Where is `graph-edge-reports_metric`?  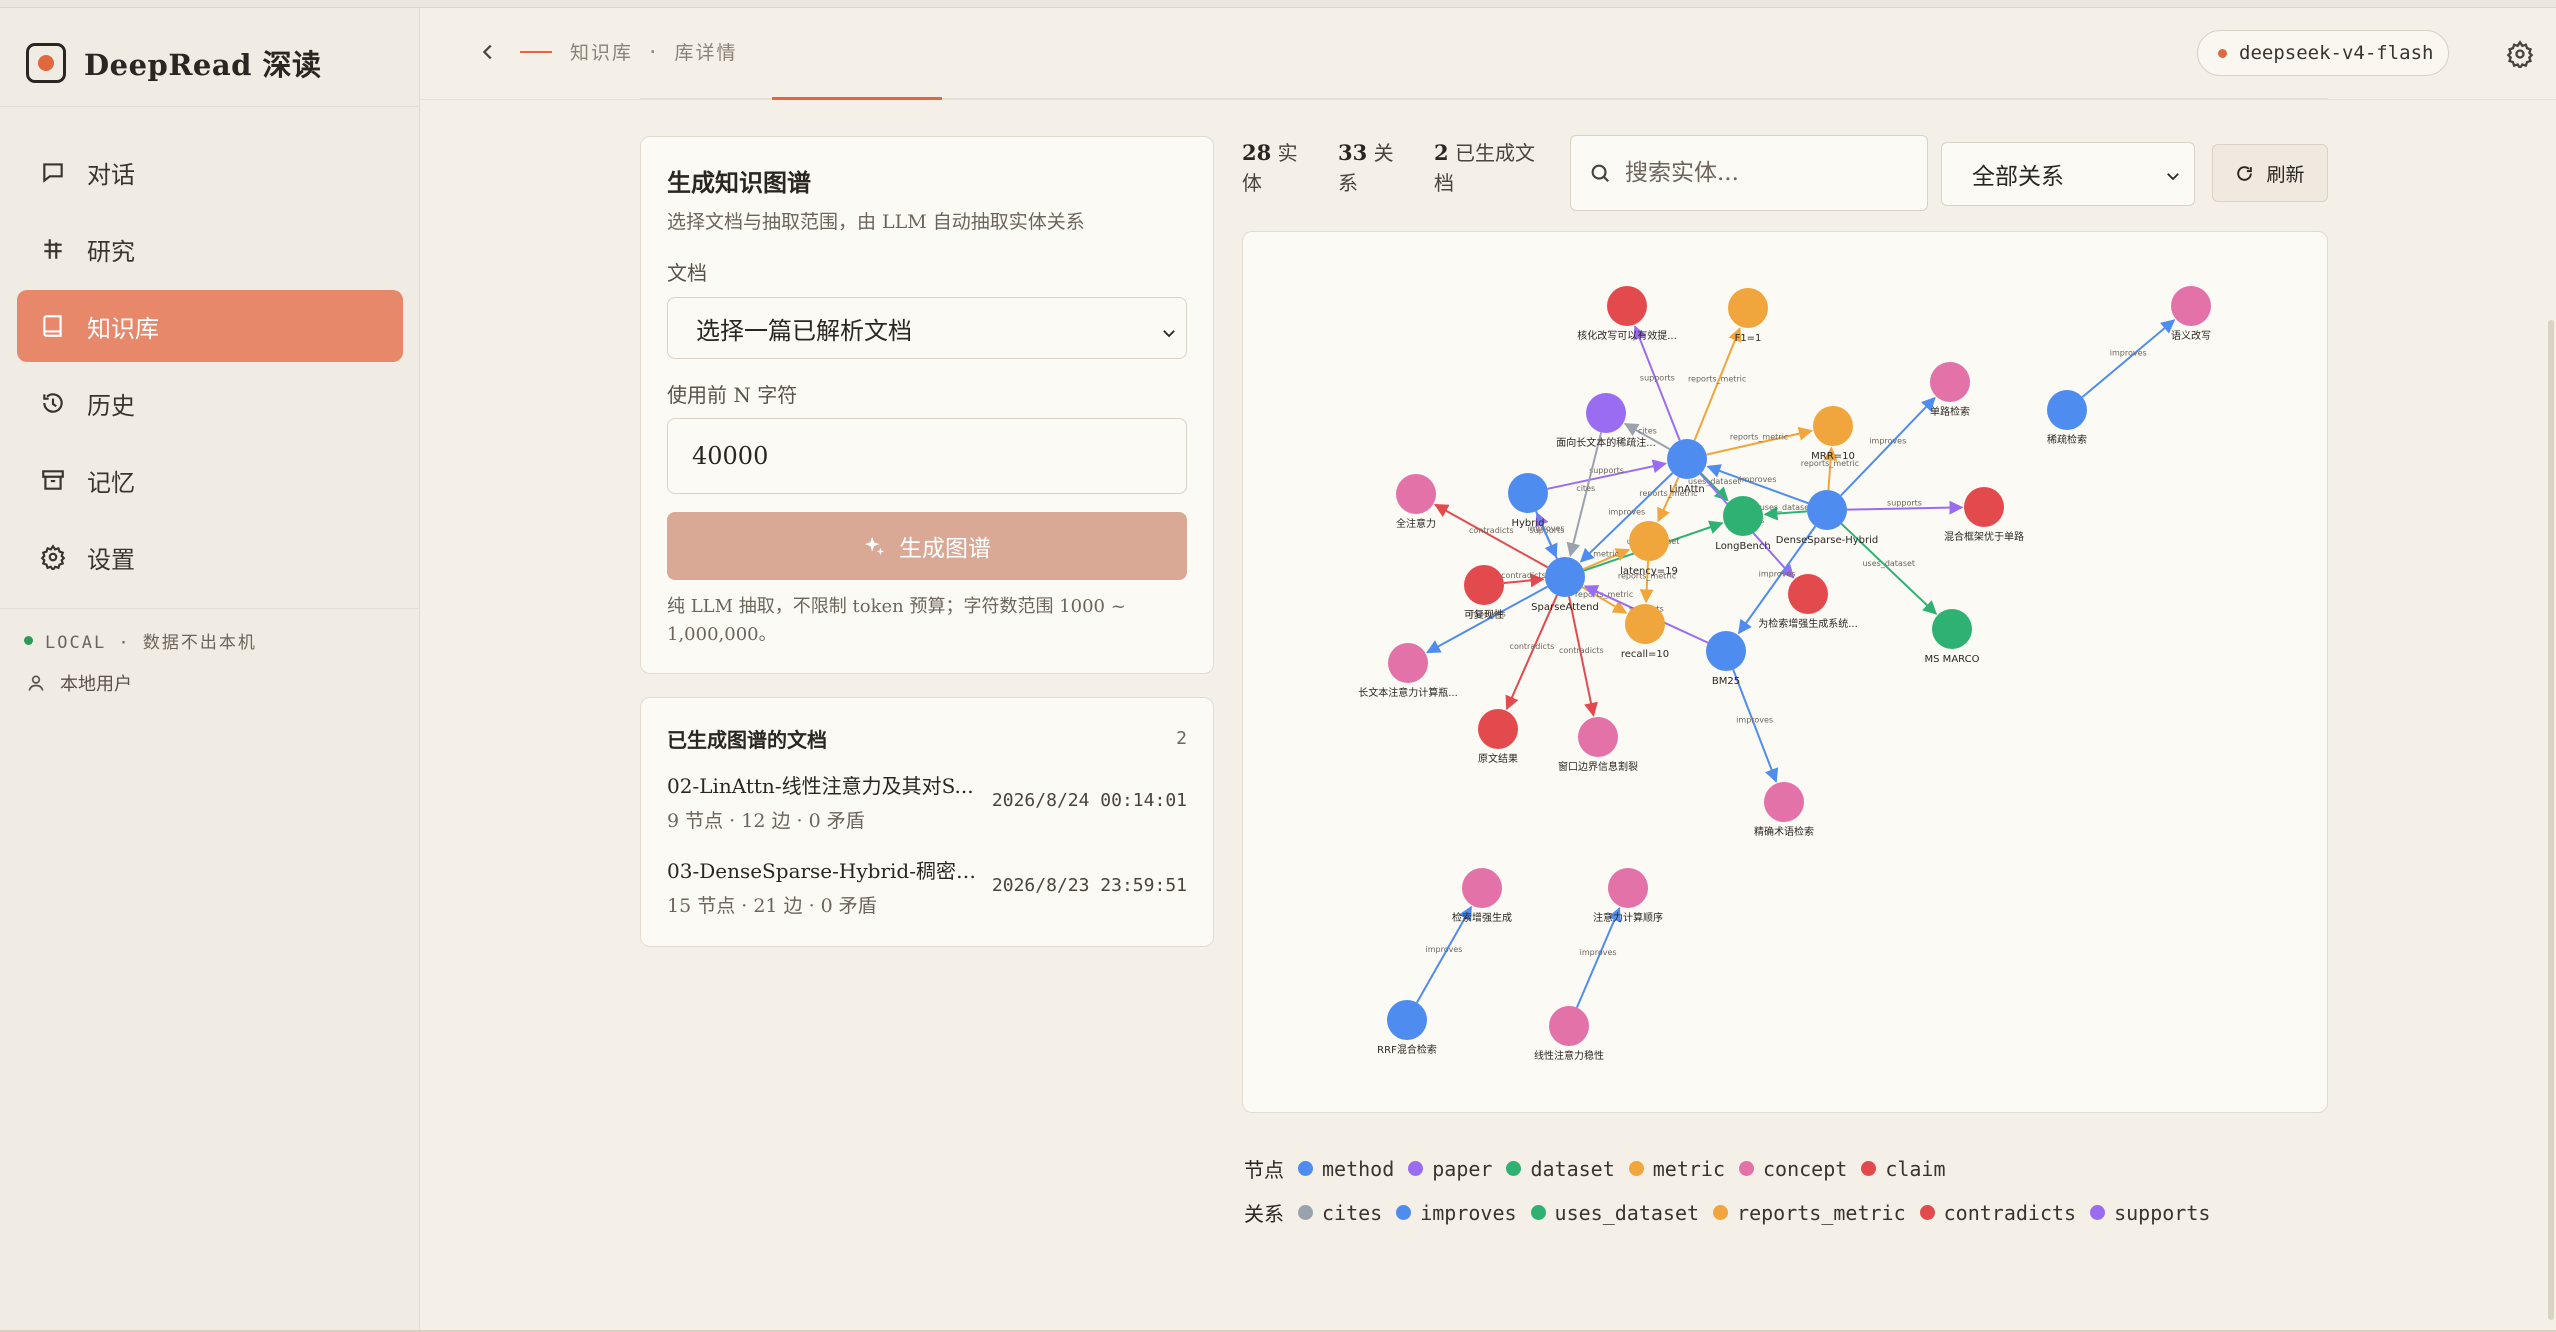
graph-edge-reports_metric is located at coordinates (1717, 384).